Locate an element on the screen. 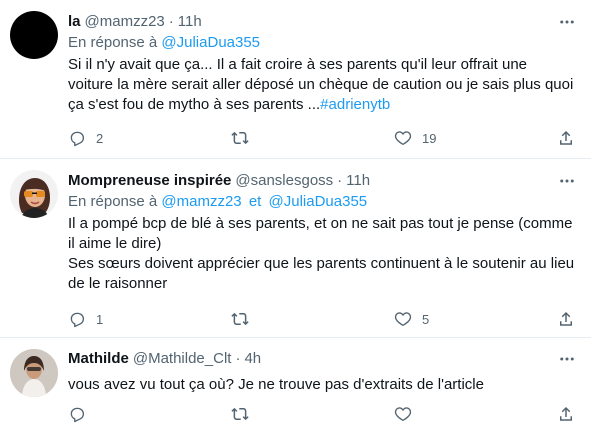  hashtag-link: #adrienytb is located at coordinates (355, 104).